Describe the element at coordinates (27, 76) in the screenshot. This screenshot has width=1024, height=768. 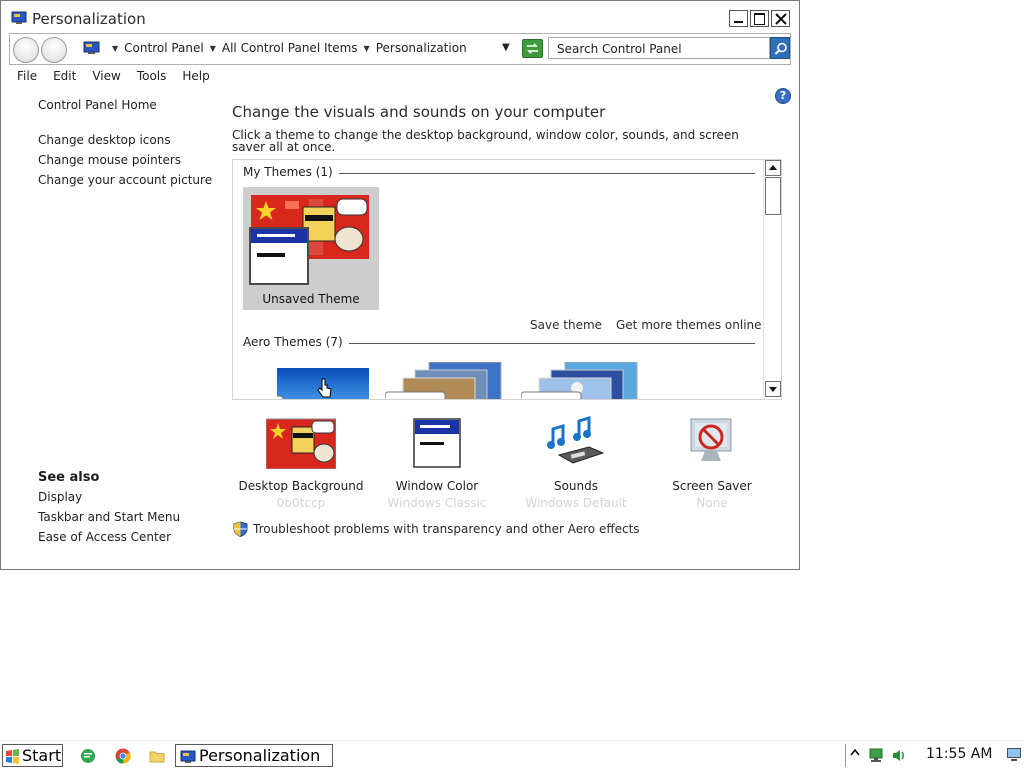
I see `menu-file: File` at that location.